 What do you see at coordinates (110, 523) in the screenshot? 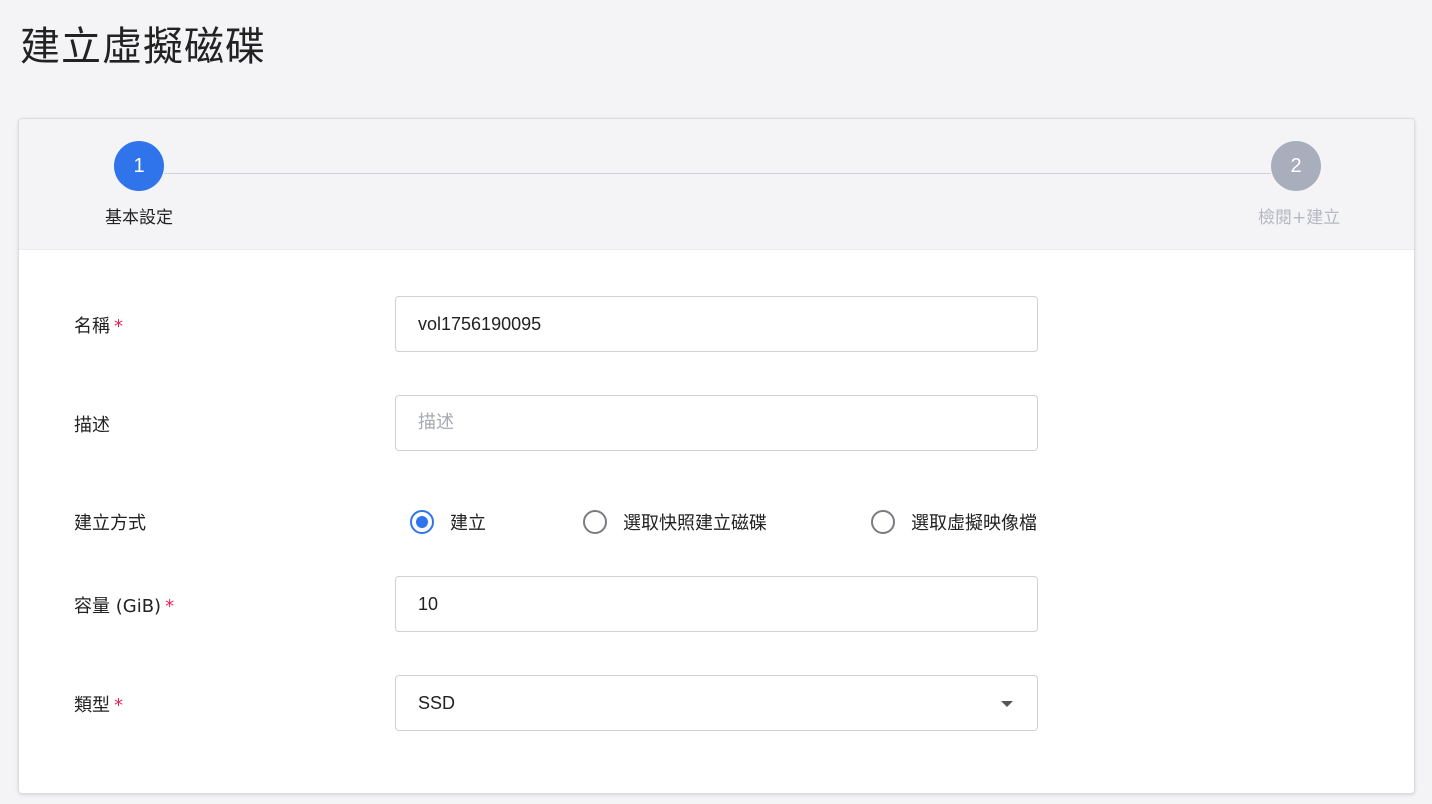
I see `creation-method-label: 建立方式` at bounding box center [110, 523].